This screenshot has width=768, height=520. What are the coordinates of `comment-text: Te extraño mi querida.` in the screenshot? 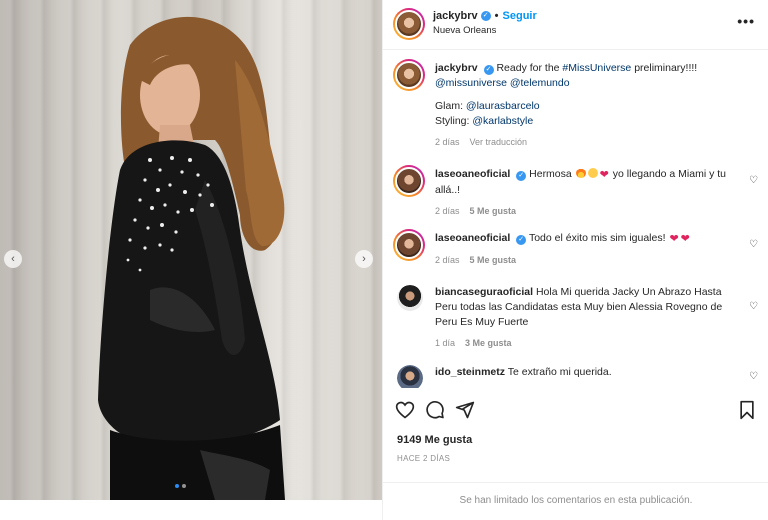 It's located at (559, 372).